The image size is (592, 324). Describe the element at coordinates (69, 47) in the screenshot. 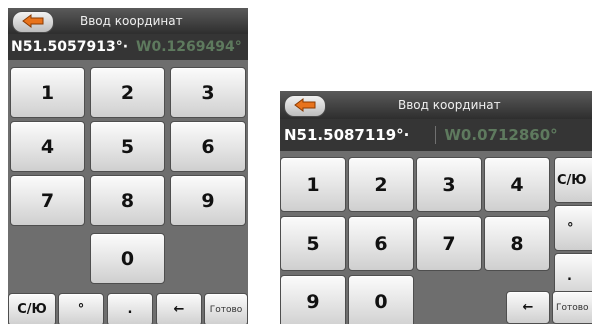

I see `latitude-value: N51.5057913°·` at that location.